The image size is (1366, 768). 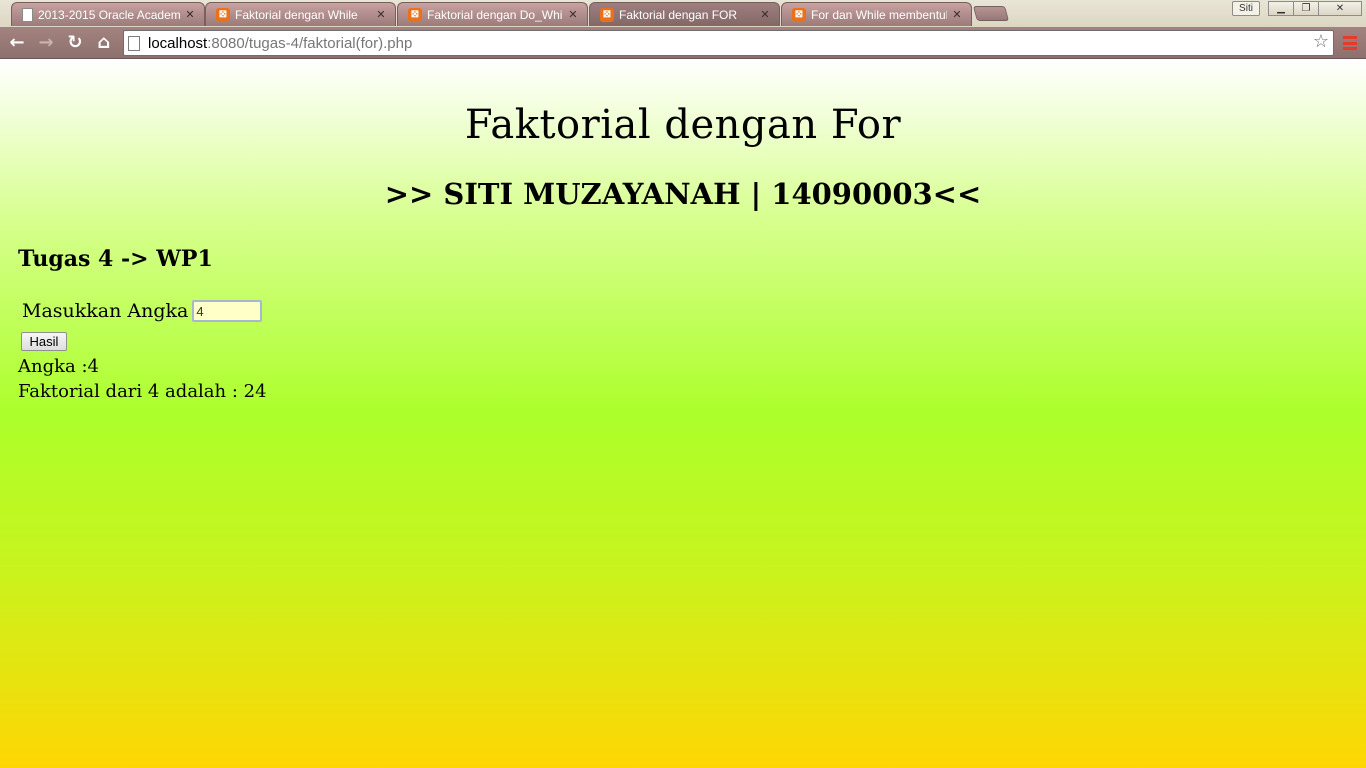 I want to click on factorial-form: Masukkan Angka, so click(x=142, y=311).